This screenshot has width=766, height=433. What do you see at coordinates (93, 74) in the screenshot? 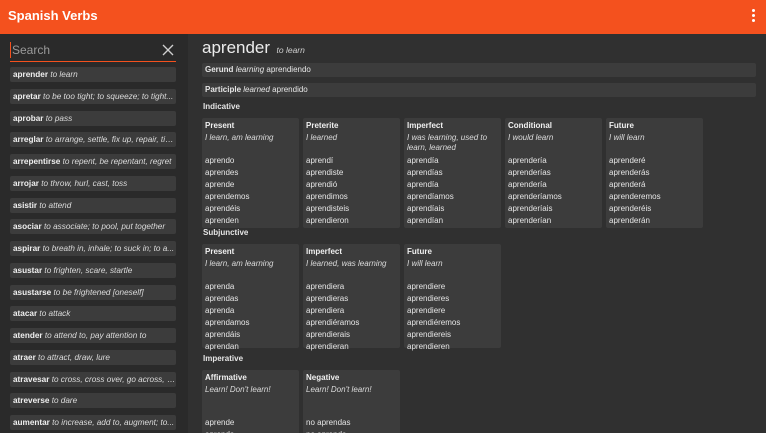
I see `verb-list-item: aprender to learn` at bounding box center [93, 74].